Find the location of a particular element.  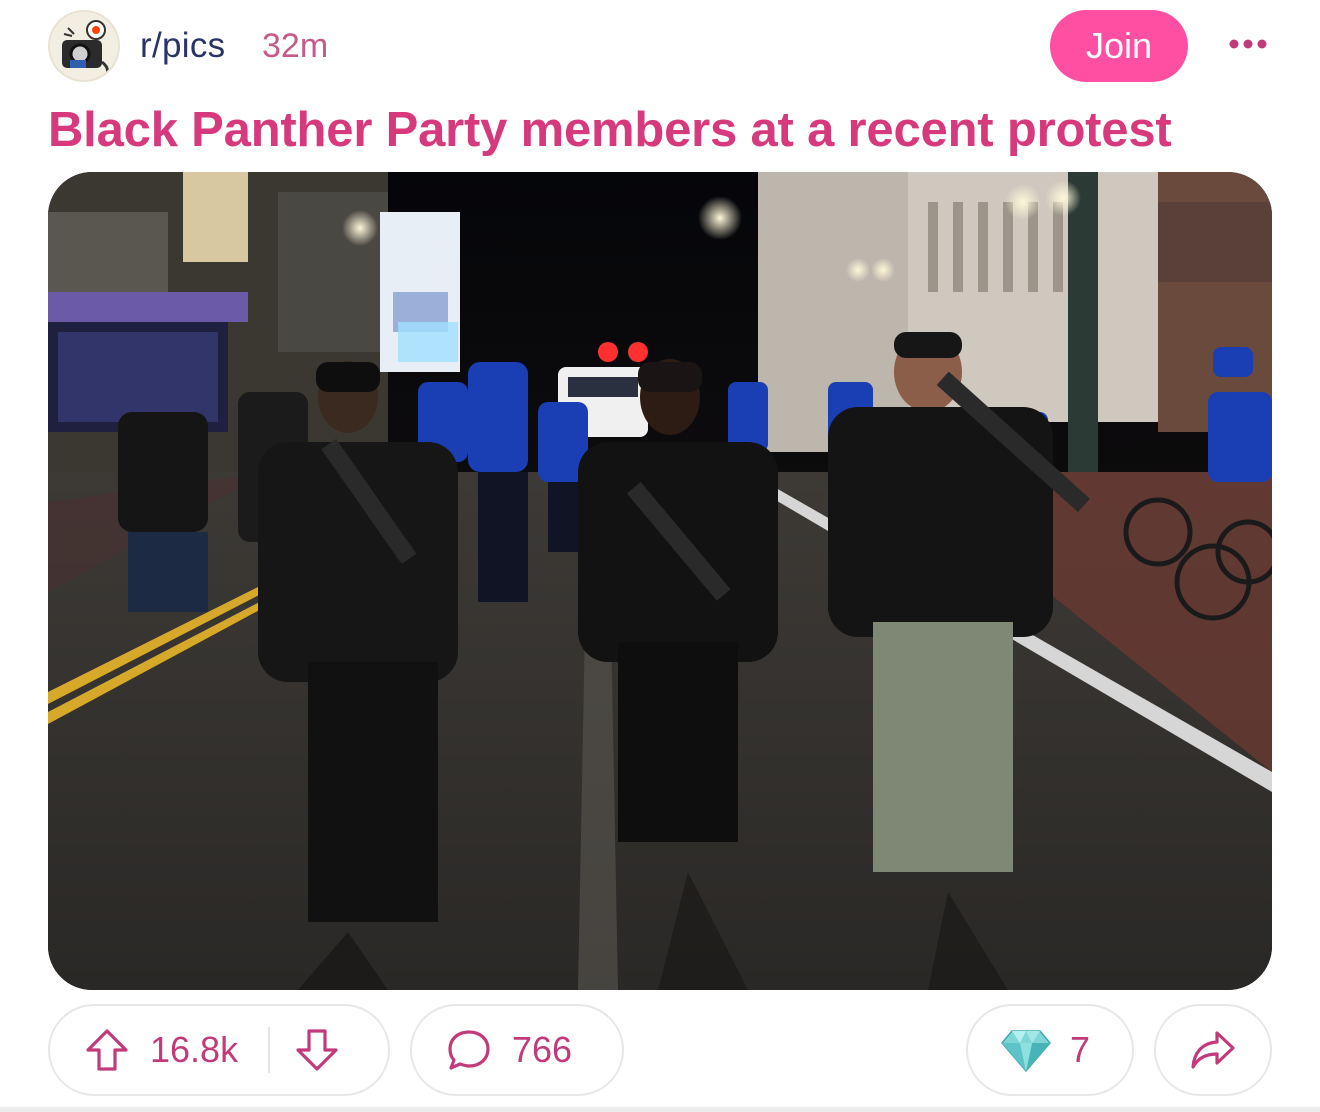

arrow-up-icon is located at coordinates (107, 1050).